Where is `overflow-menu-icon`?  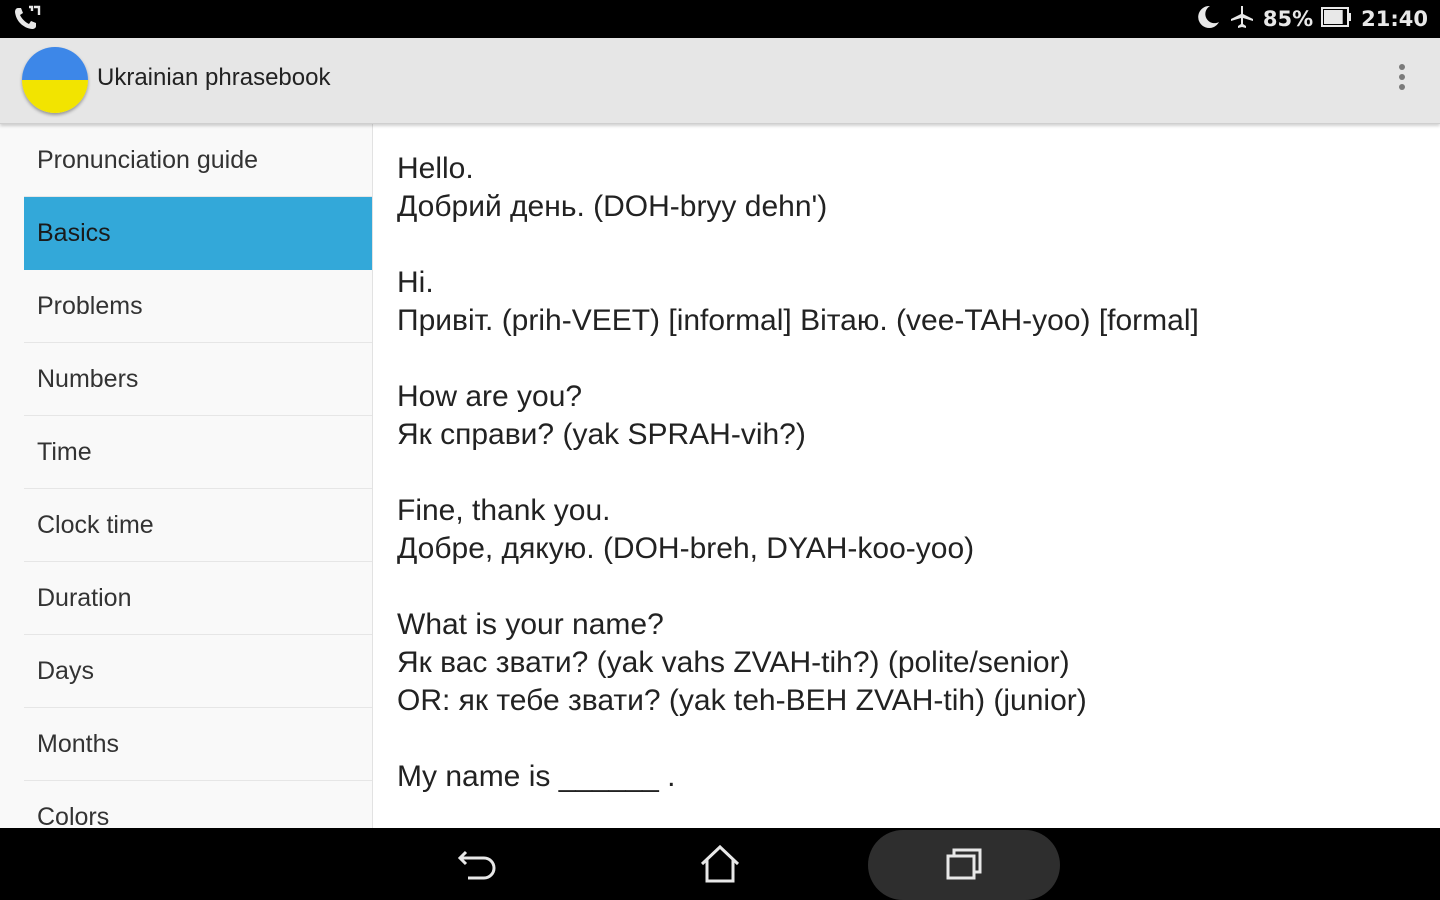
overflow-menu-icon is located at coordinates (1402, 80).